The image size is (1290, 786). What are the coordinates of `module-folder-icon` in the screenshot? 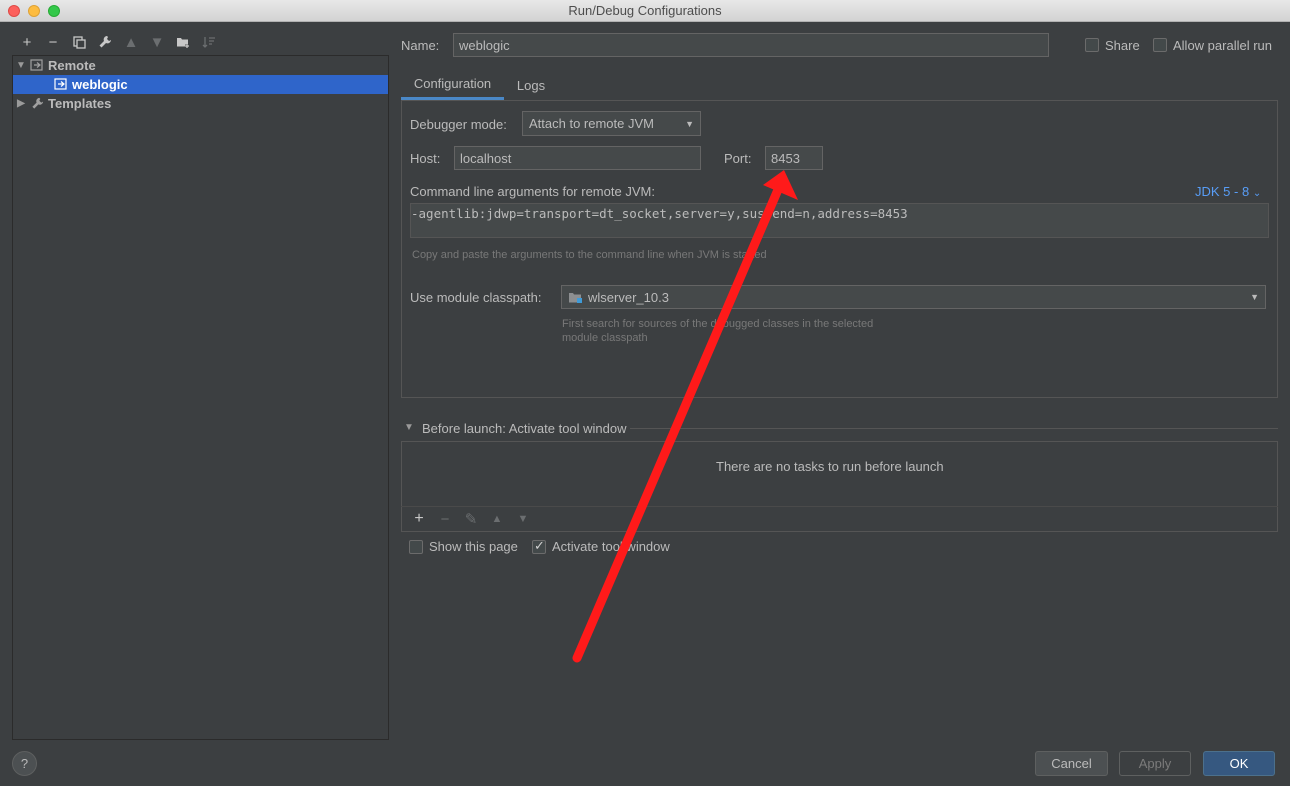 It's located at (575, 297).